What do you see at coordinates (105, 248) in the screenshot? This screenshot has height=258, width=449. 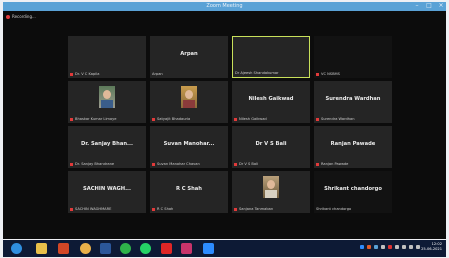 I see `word-icon` at bounding box center [105, 248].